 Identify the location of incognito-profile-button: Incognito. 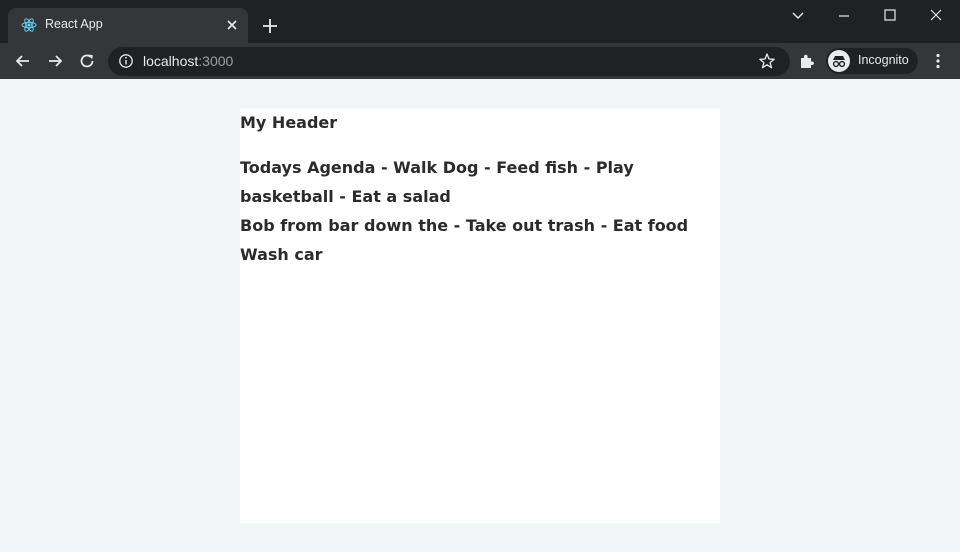
(872, 61).